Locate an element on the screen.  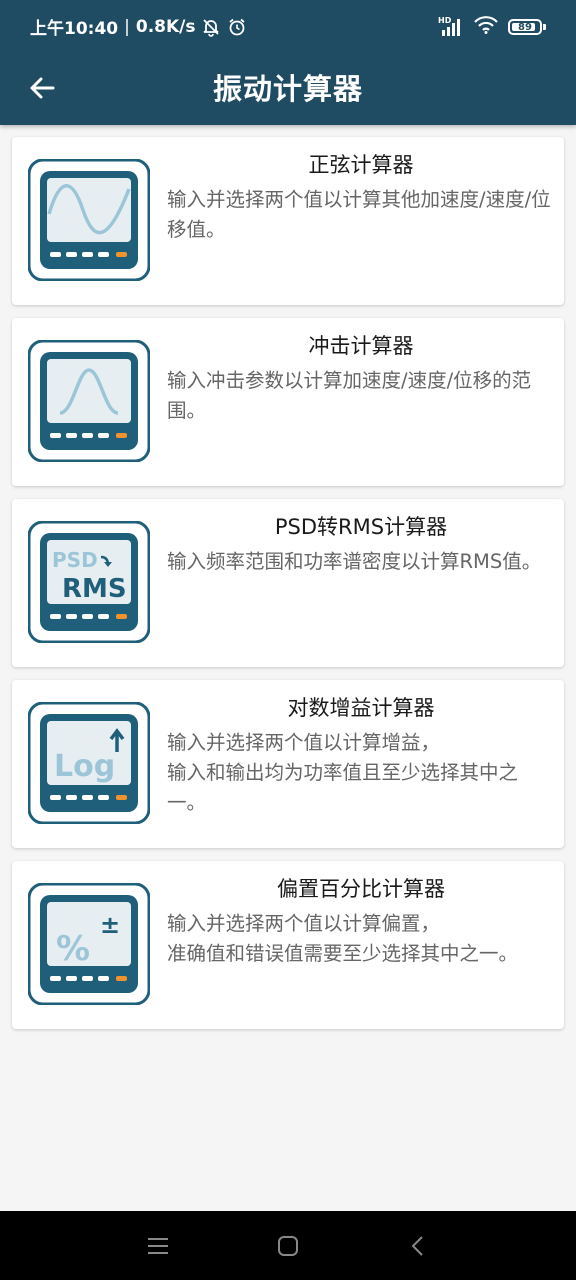
svg-text: RMS is located at coordinates (94, 589).